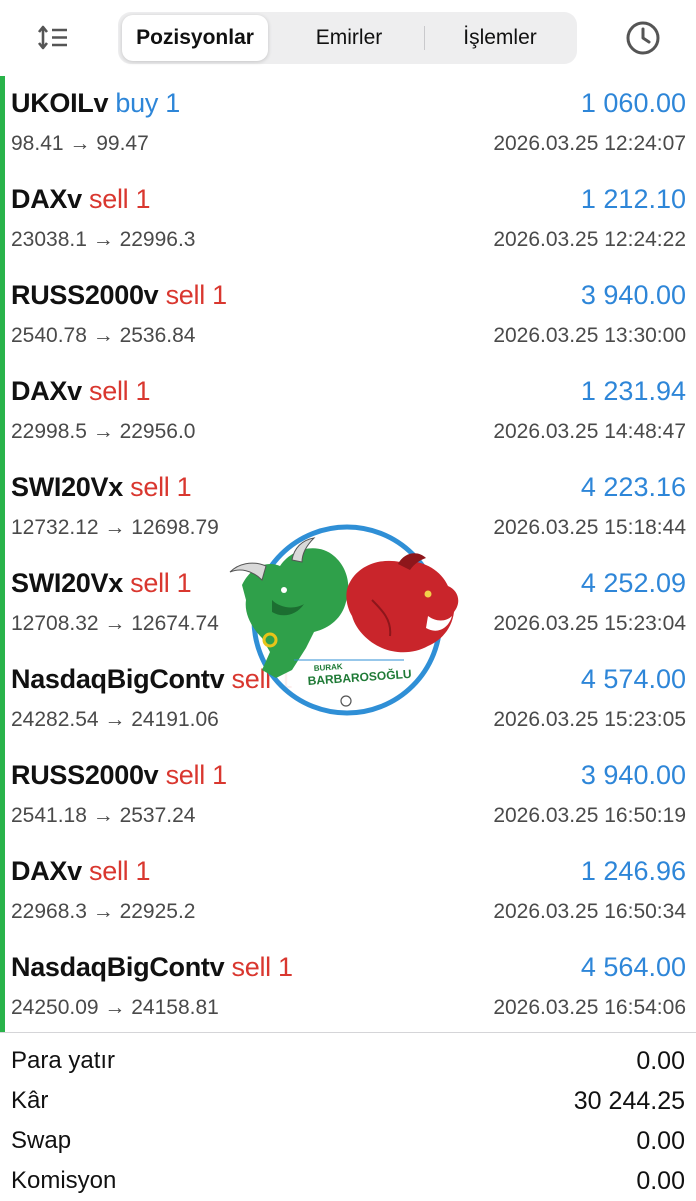 The height and width of the screenshot is (1201, 696). What do you see at coordinates (633, 679) in the screenshot?
I see `position-profit: 4 574.00` at bounding box center [633, 679].